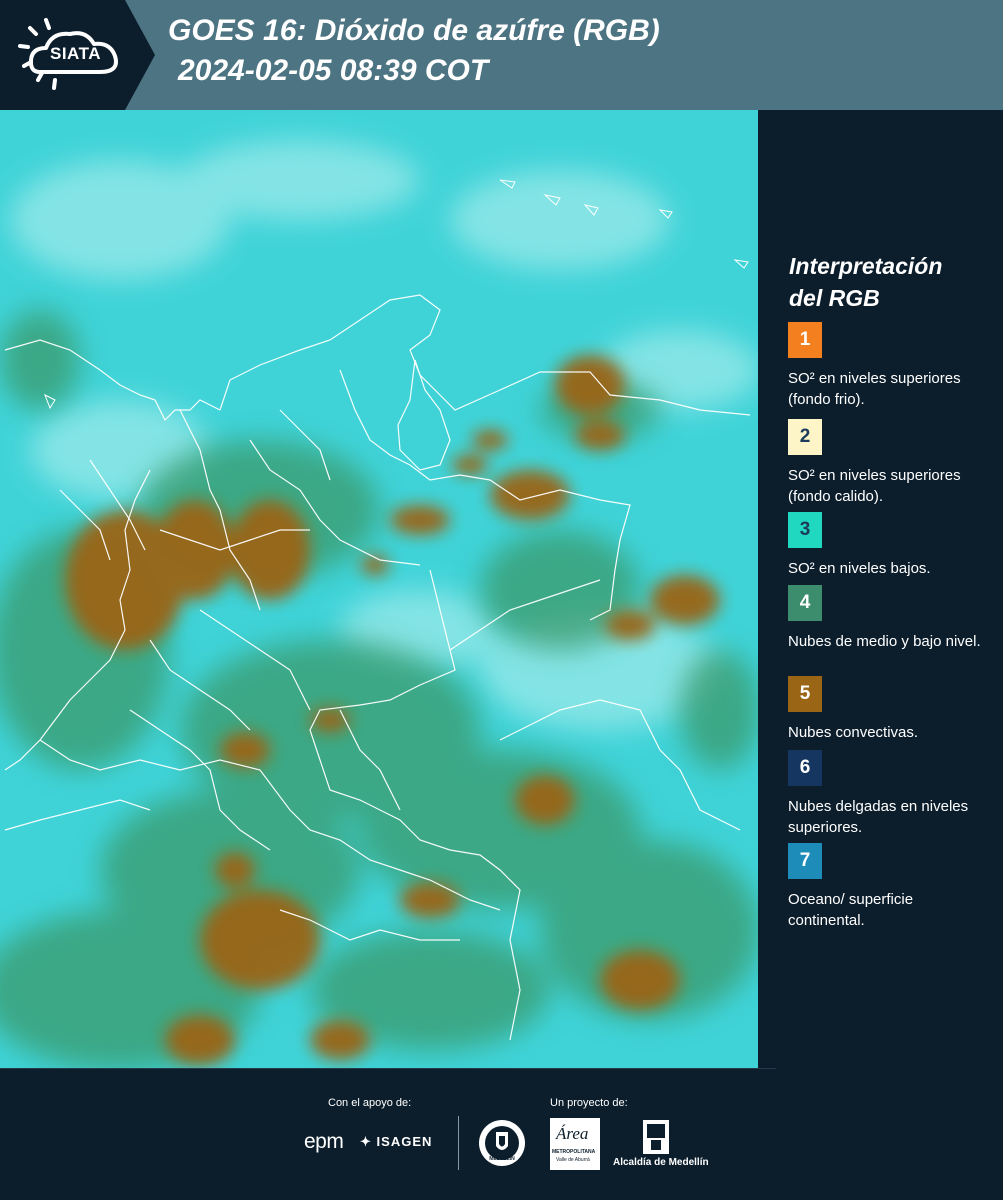  I want to click on legend-swatch: 2, so click(805, 437).